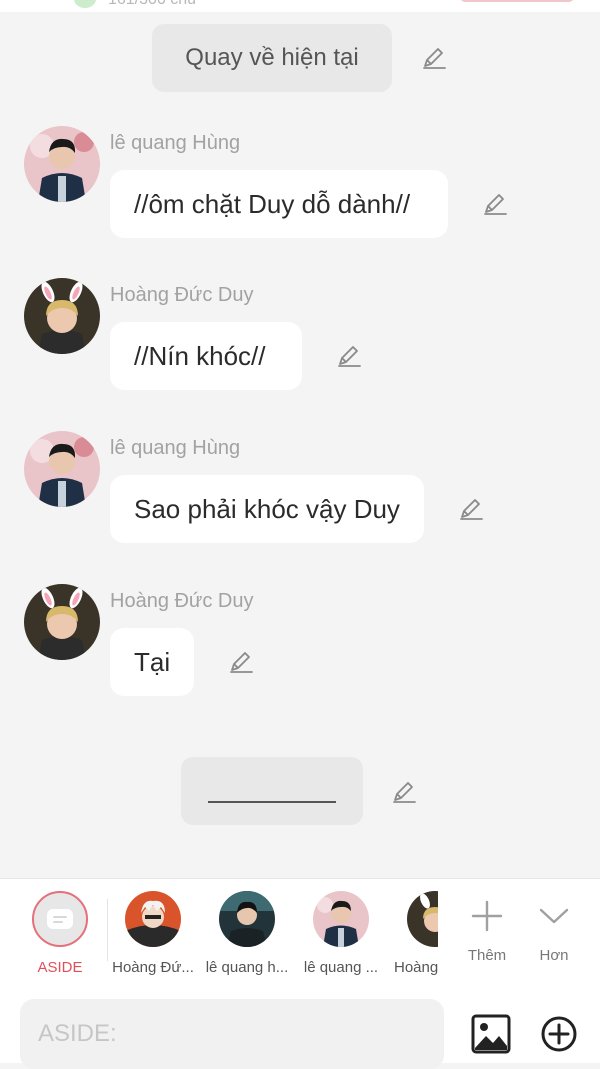 This screenshot has width=600, height=1069. Describe the element at coordinates (554, 916) in the screenshot. I see `chevron-down-icon` at that location.